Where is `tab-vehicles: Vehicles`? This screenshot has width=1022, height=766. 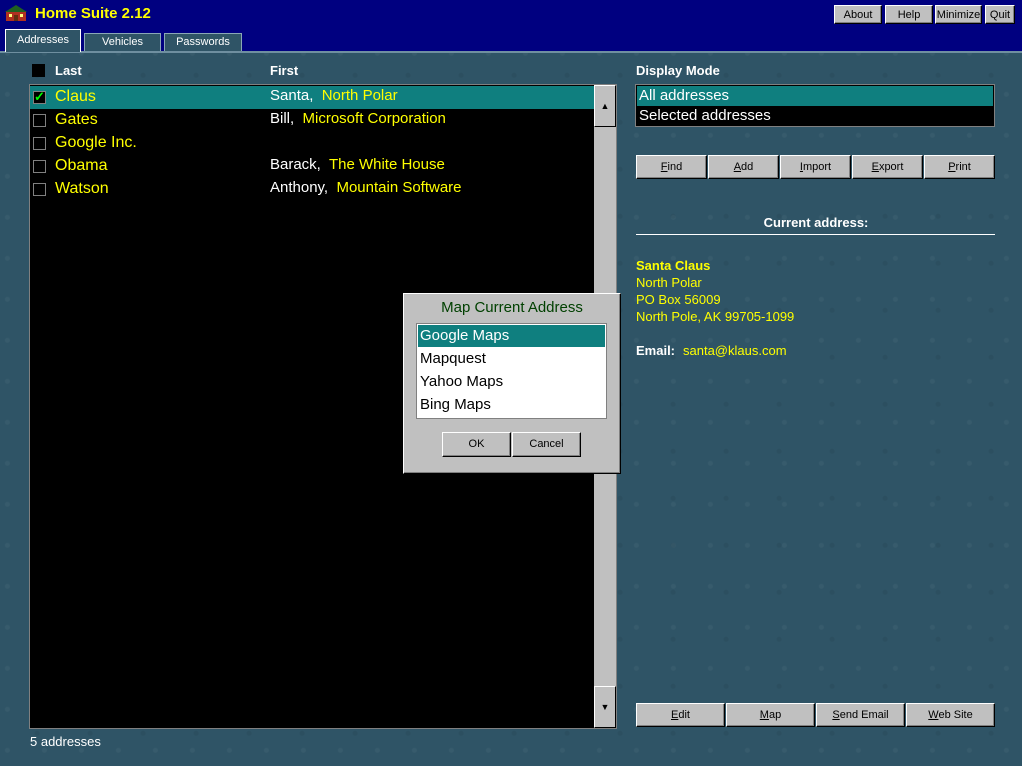
tab-vehicles: Vehicles is located at coordinates (122, 42).